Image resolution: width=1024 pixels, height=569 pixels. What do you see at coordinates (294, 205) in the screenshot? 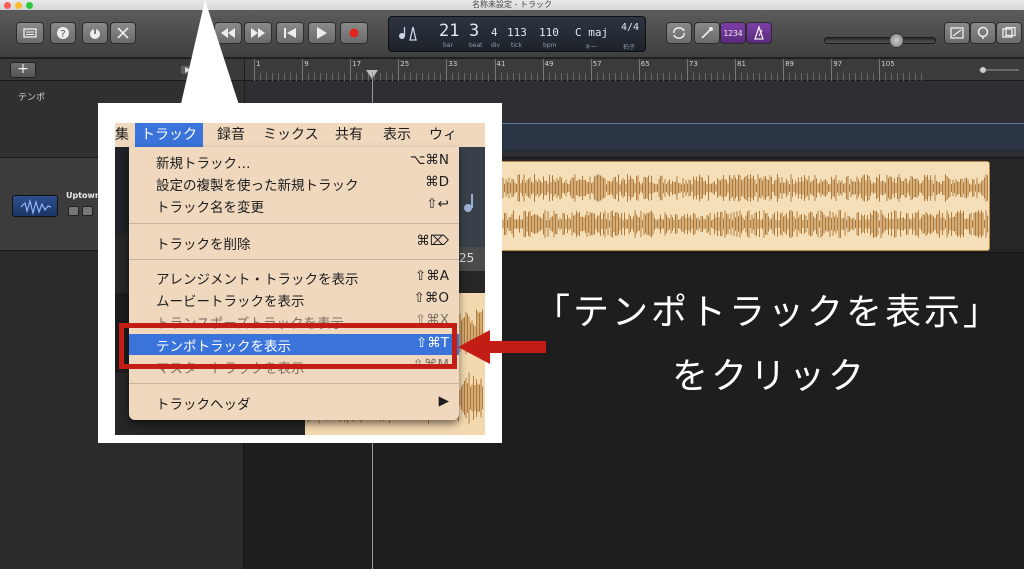
I see `menu-item: トラック名を変更 ⇧↩` at bounding box center [294, 205].